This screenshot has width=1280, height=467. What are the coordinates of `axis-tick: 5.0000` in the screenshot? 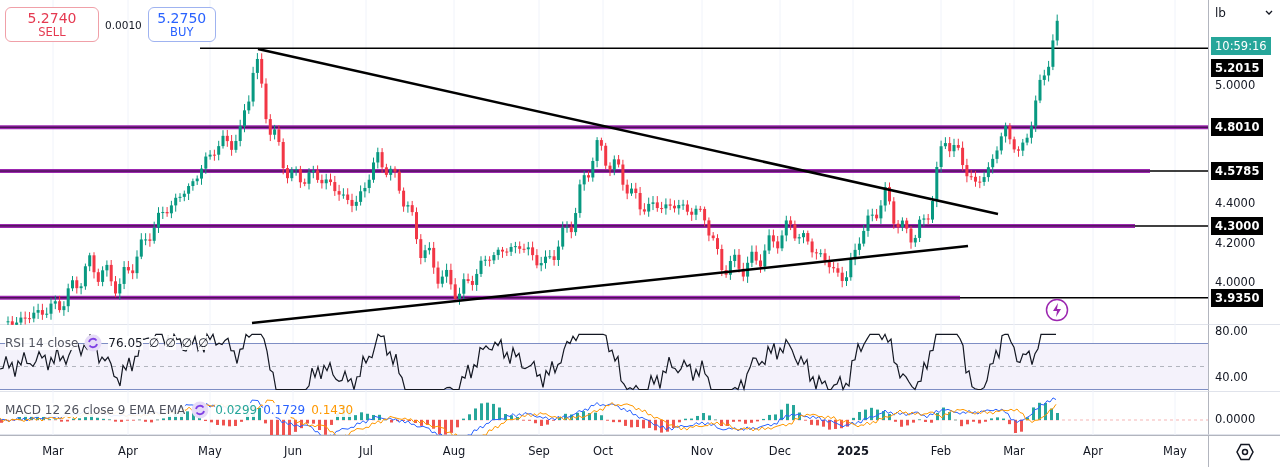 It's located at (1235, 85).